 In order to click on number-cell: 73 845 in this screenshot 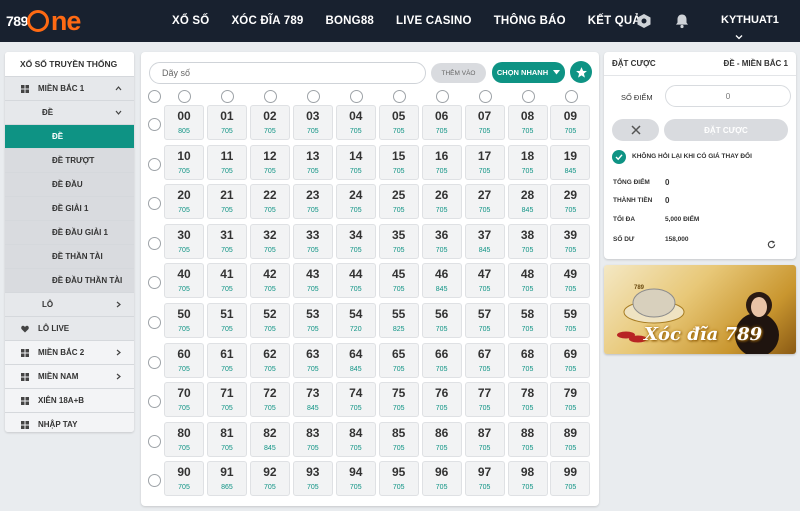, I will do `click(312, 400)`.